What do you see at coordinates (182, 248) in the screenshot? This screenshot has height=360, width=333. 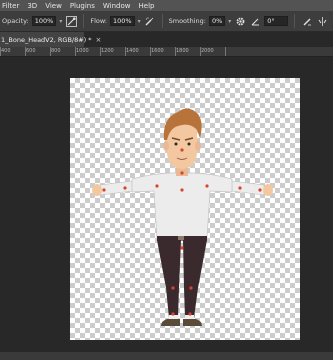 I see `bone-pin-hip` at bounding box center [182, 248].